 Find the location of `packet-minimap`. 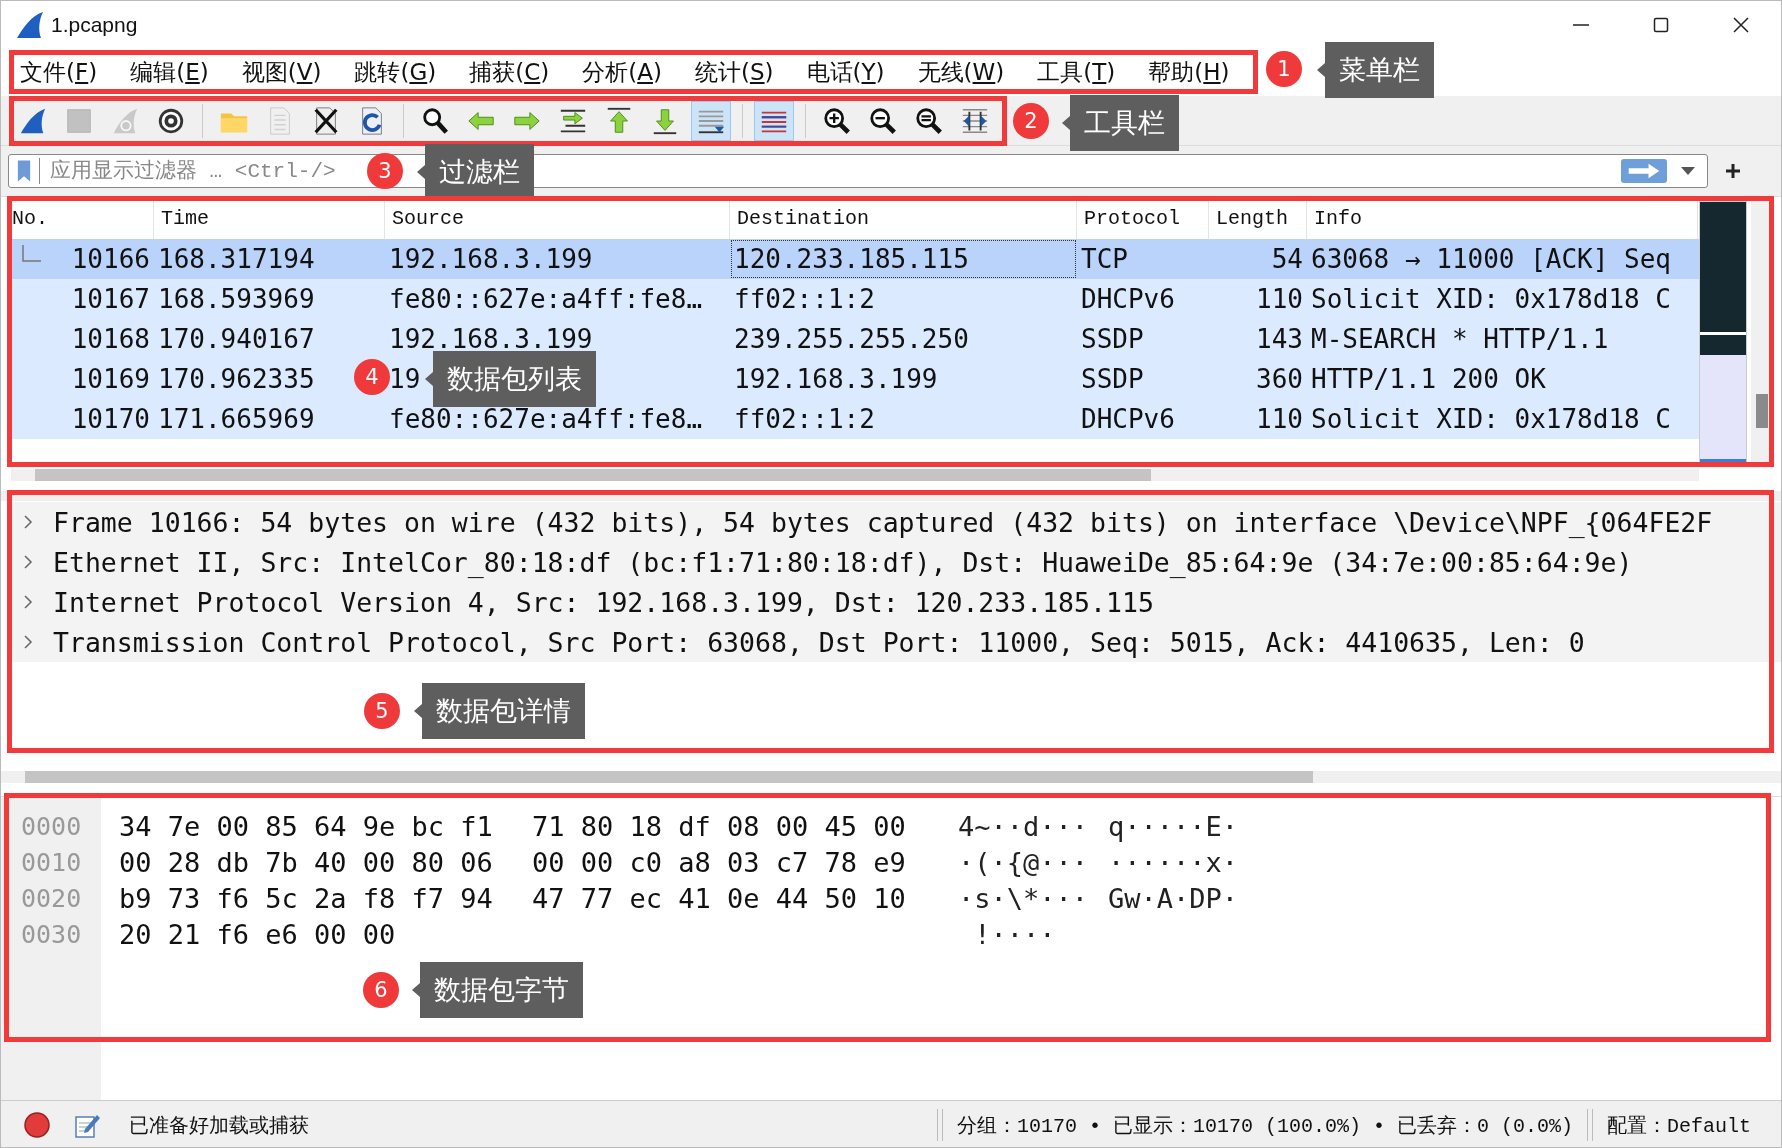

packet-minimap is located at coordinates (1723, 332).